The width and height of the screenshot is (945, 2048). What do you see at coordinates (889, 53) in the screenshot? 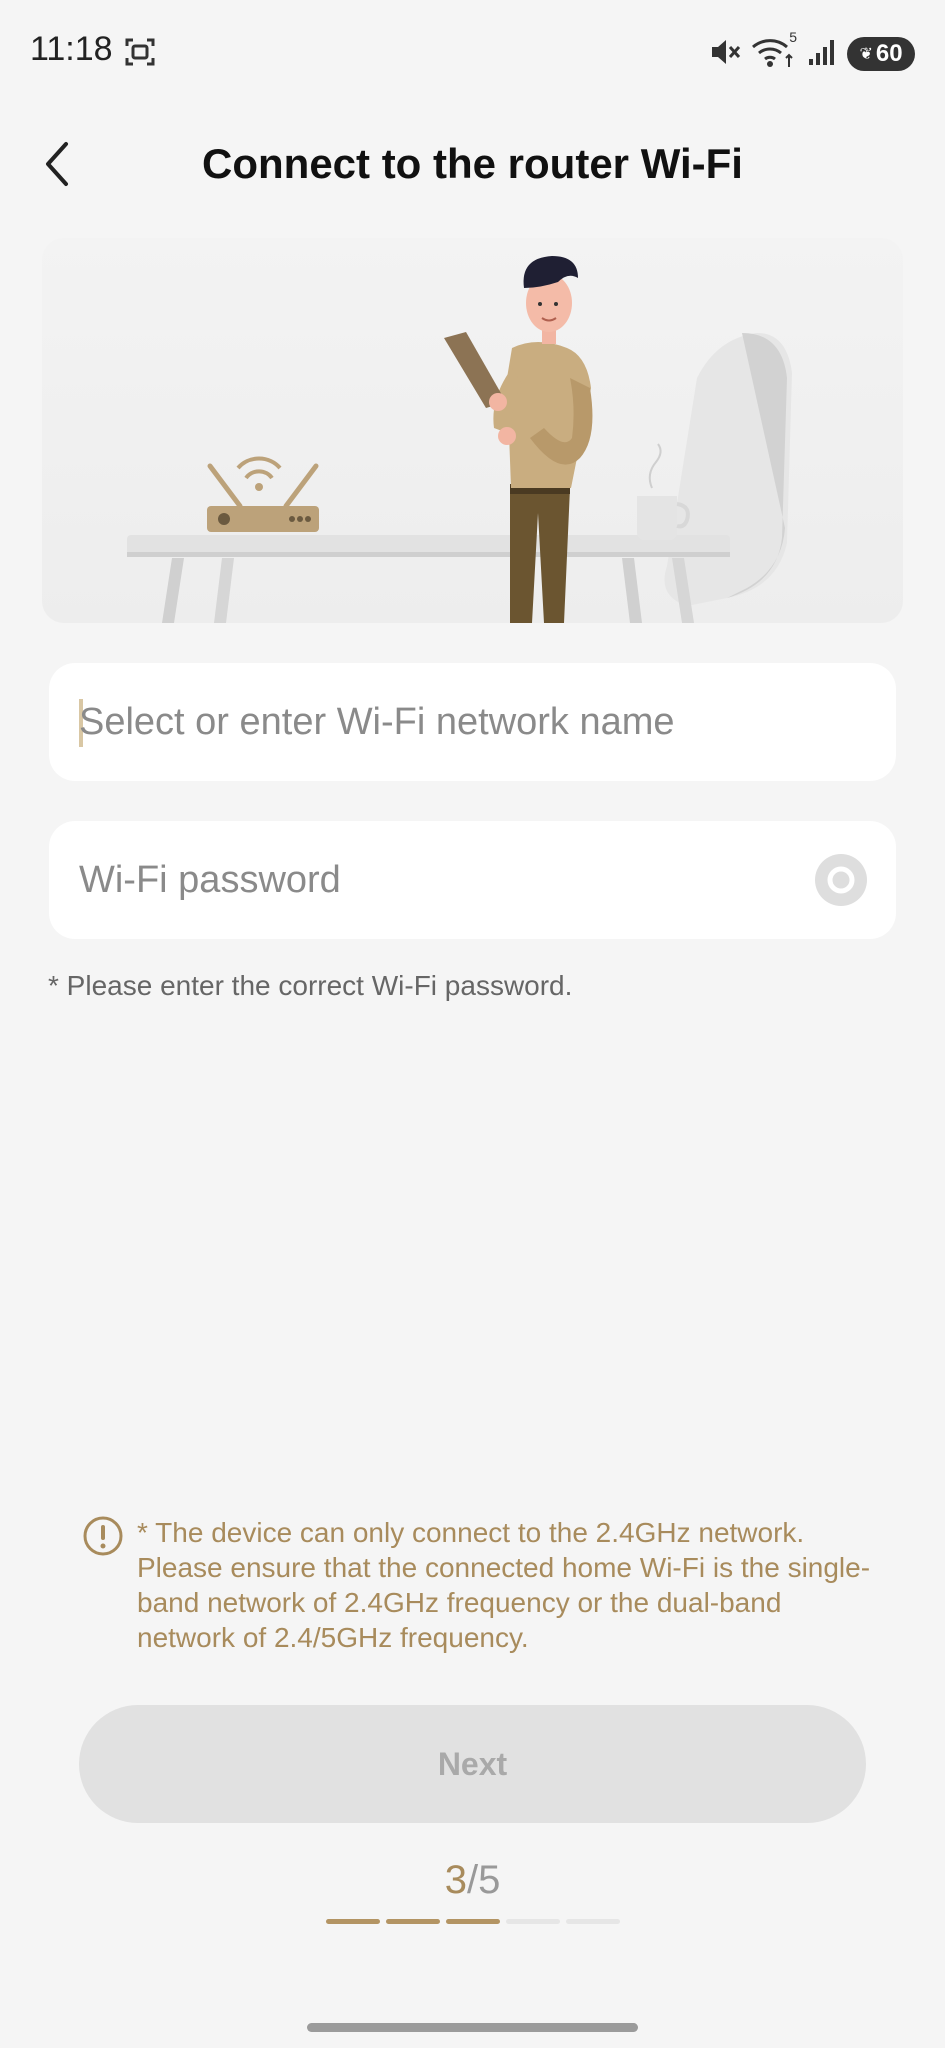
I see `battery-level: 60` at bounding box center [889, 53].